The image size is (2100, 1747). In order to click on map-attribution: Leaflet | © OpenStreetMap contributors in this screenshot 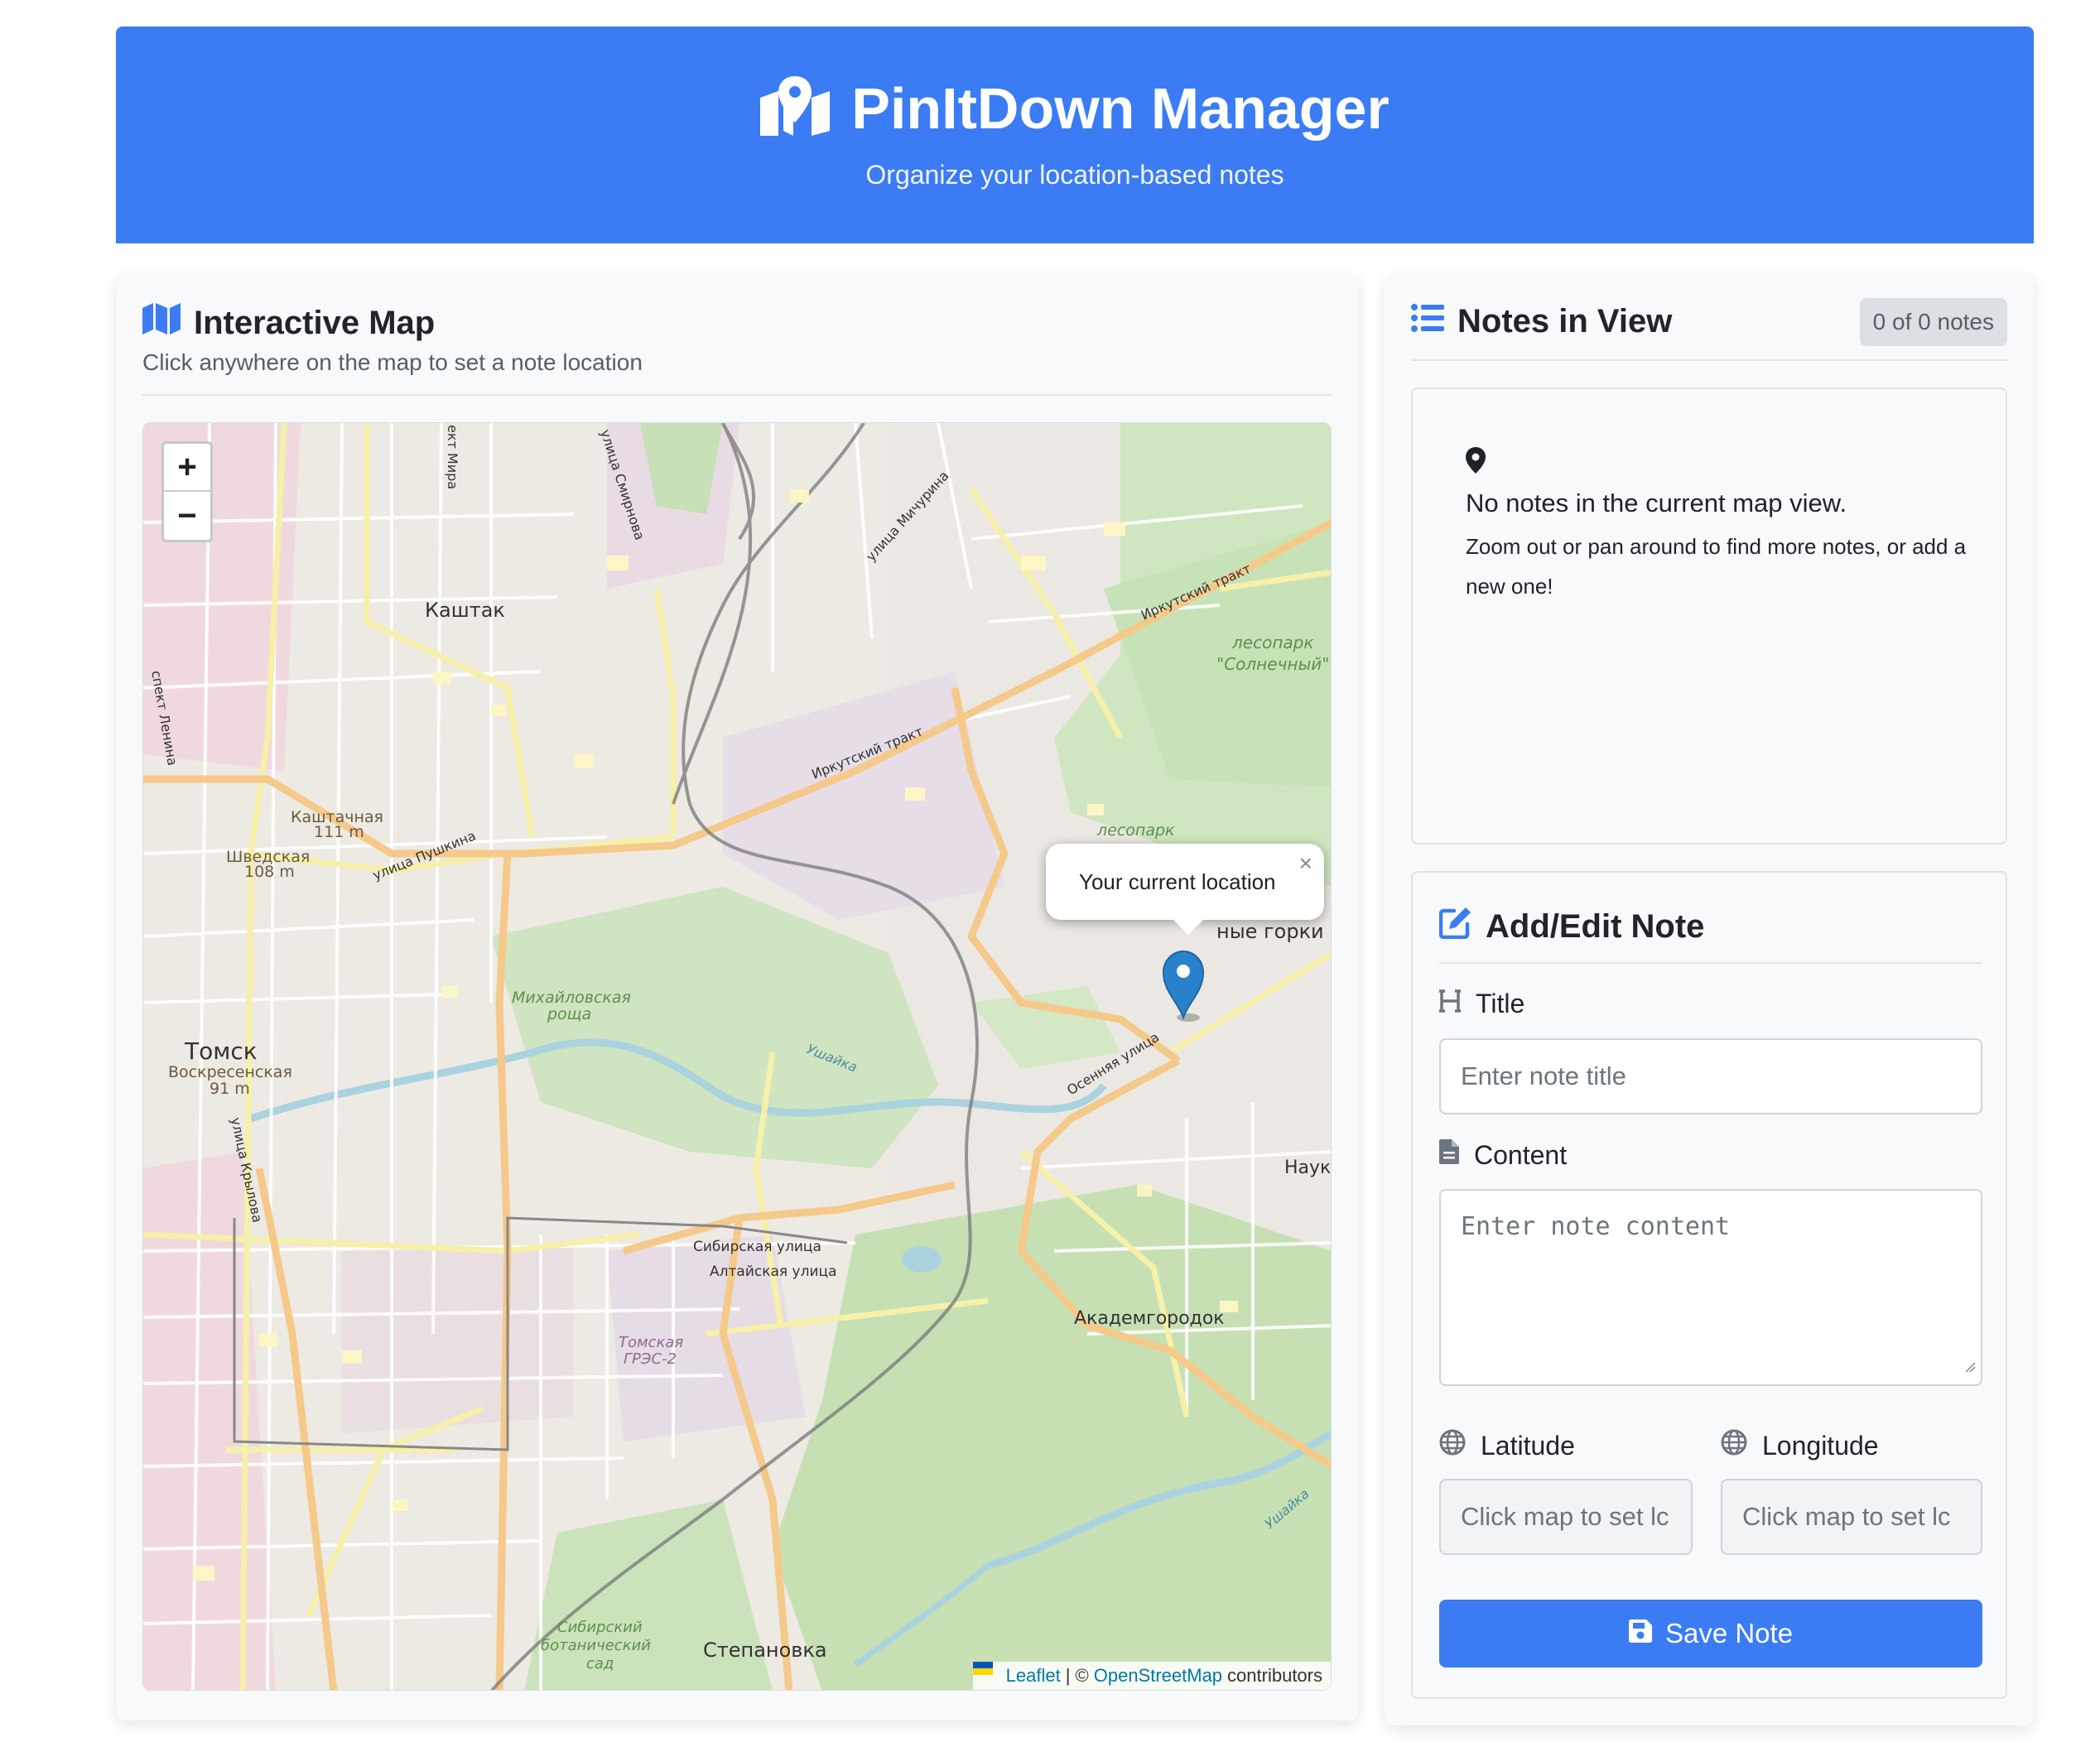, I will do `click(1151, 1676)`.